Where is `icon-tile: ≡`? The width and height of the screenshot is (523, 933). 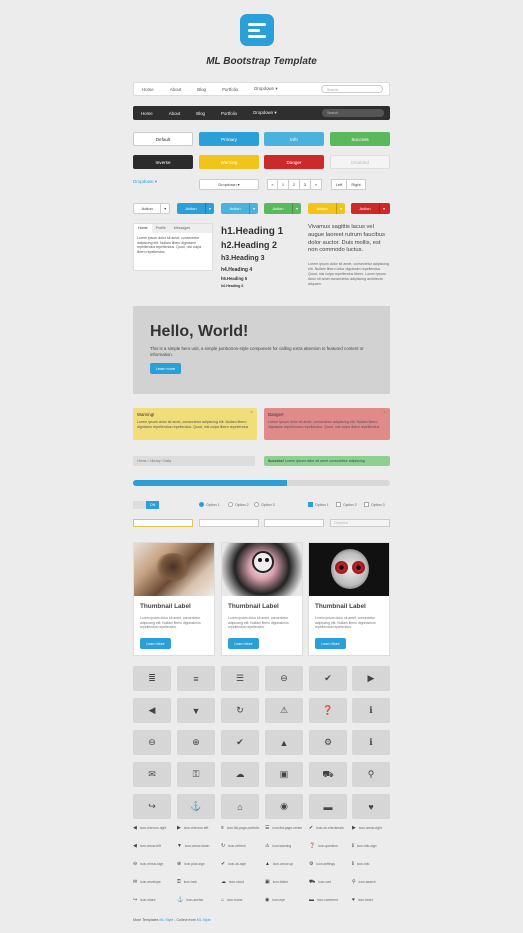 icon-tile: ≡ is located at coordinates (196, 678).